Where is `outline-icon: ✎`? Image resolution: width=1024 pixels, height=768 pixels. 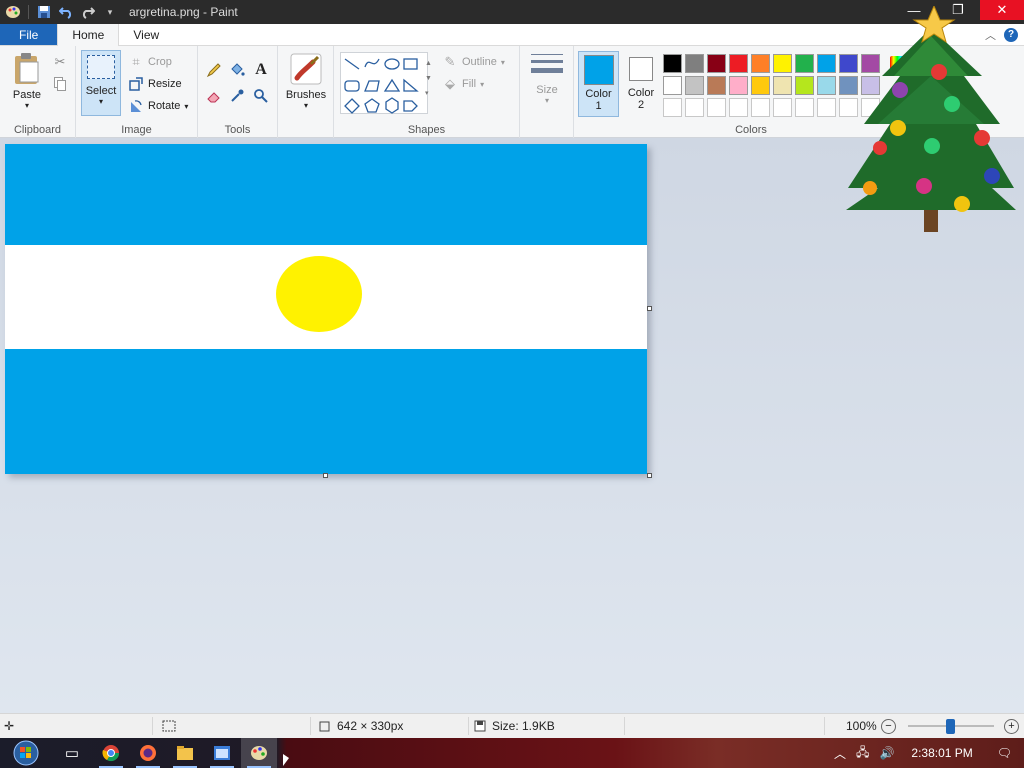
outline-icon: ✎ is located at coordinates (450, 61).